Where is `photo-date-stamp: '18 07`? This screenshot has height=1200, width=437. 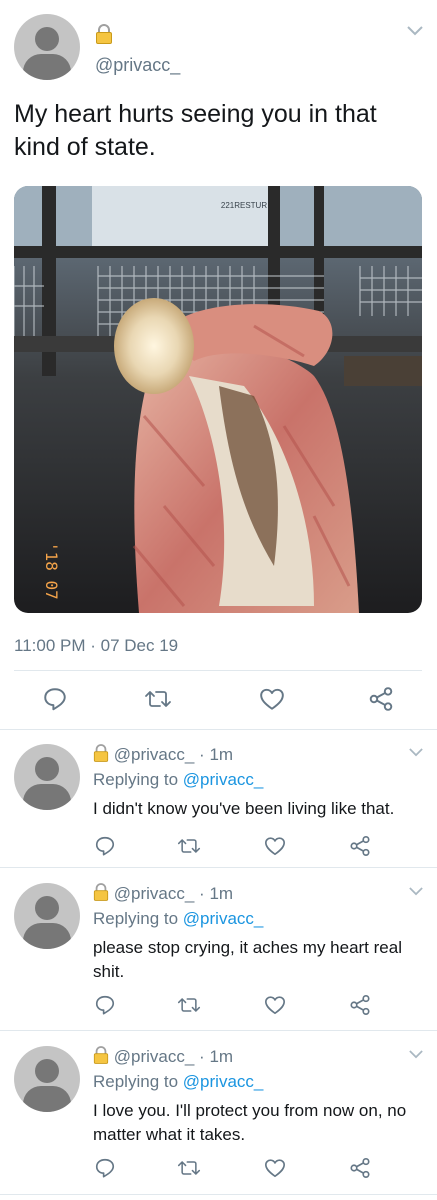 photo-date-stamp: '18 07 is located at coordinates (51, 571).